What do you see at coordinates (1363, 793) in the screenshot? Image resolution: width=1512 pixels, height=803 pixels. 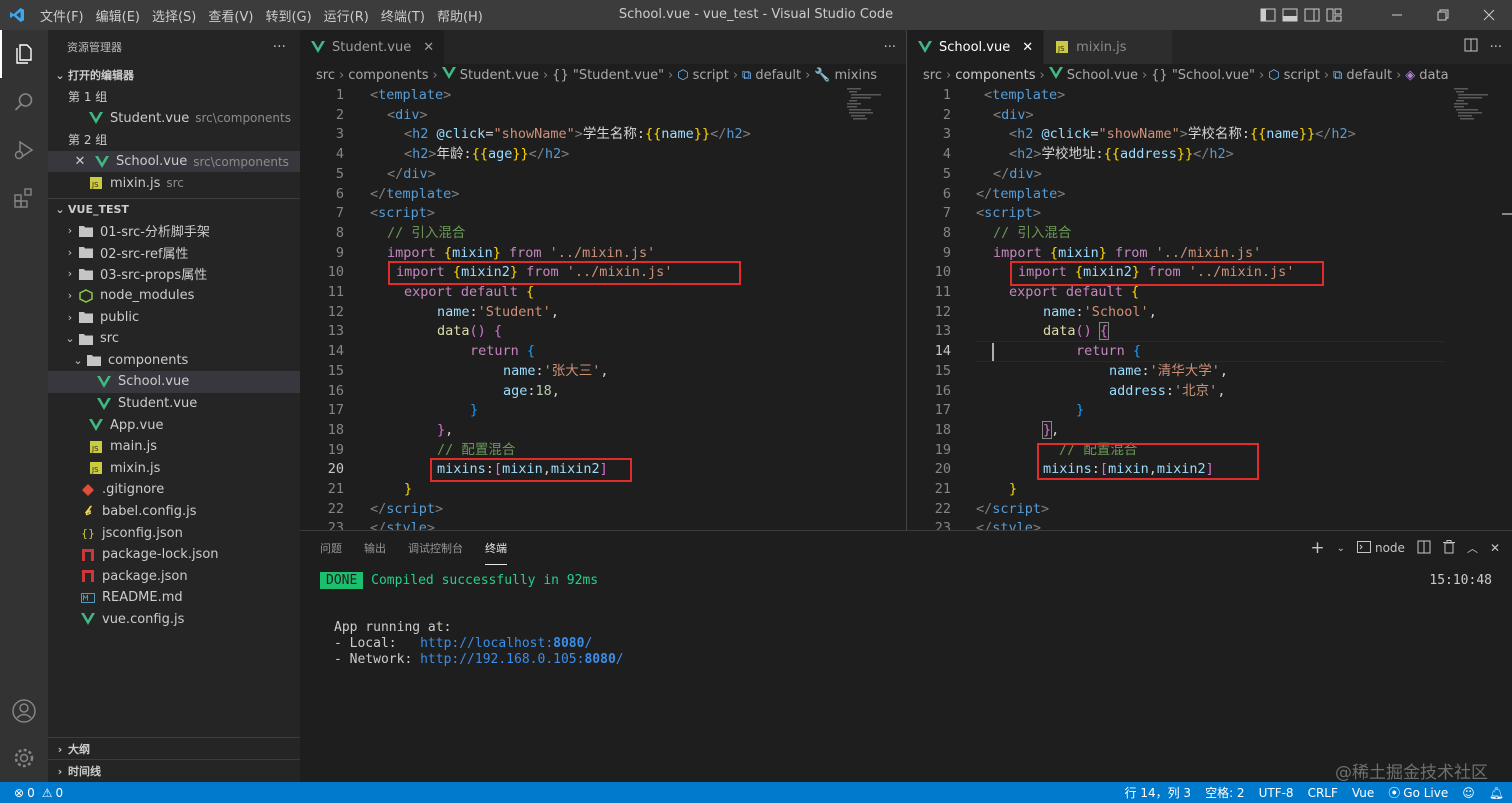 I see `language-mode: Vue` at bounding box center [1363, 793].